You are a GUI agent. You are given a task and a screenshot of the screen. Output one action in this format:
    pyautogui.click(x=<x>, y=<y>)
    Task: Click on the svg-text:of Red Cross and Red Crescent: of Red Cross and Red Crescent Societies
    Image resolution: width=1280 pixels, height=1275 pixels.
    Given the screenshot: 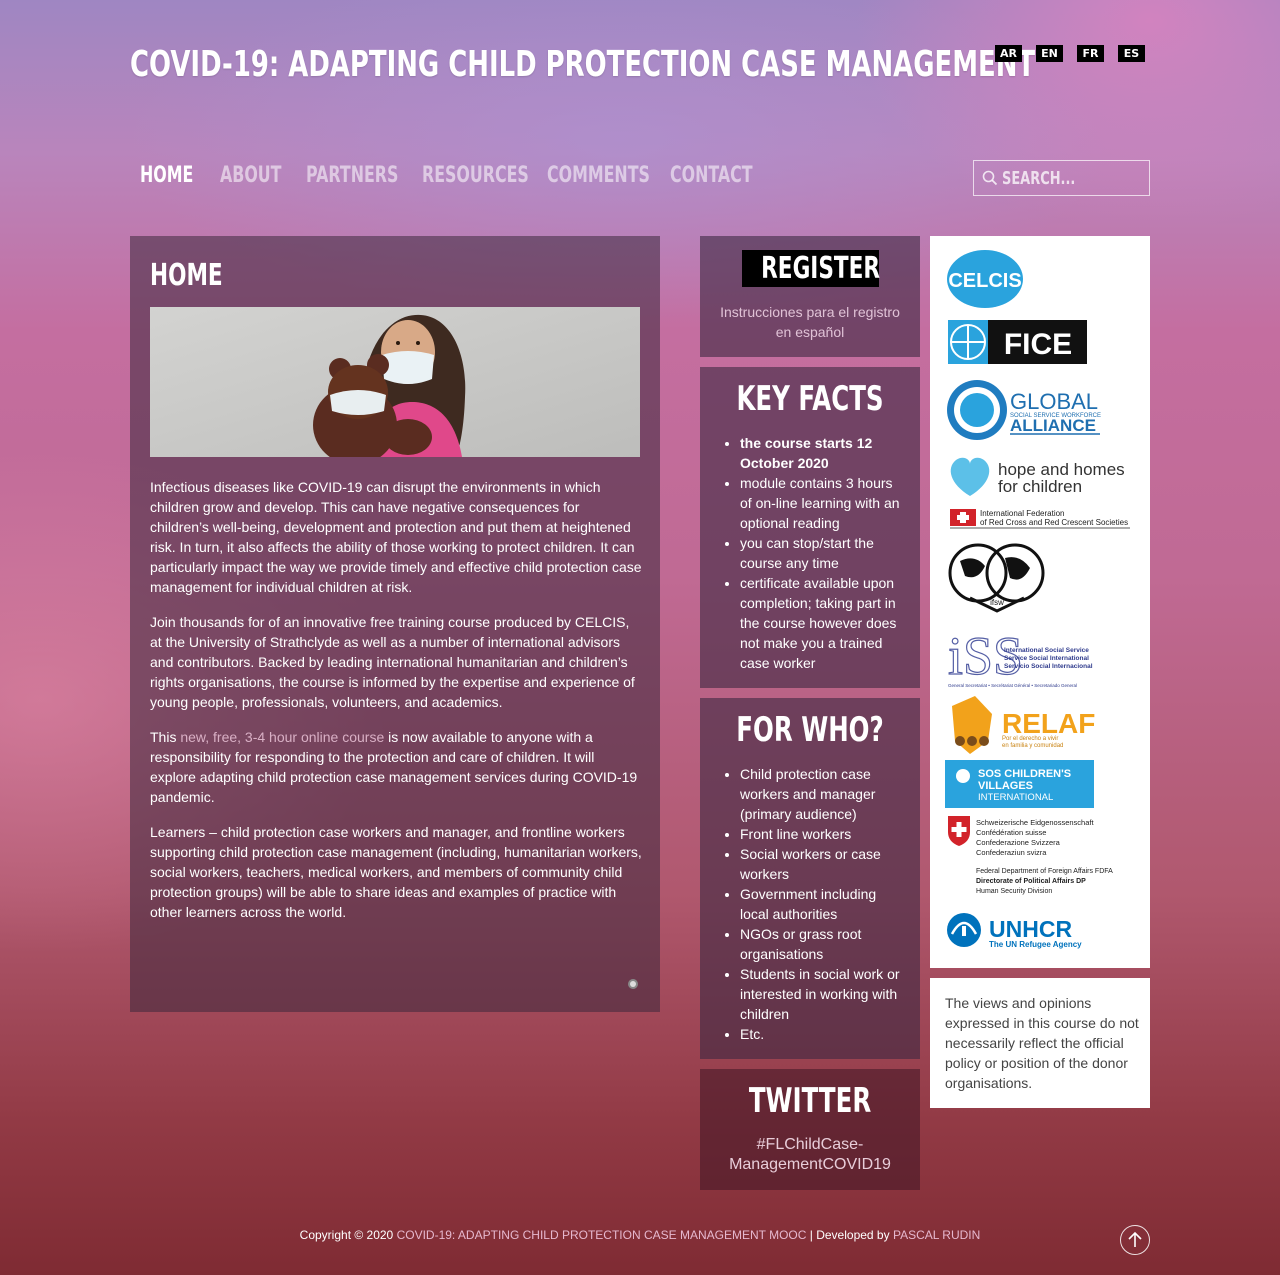 What is the action you would take?
    pyautogui.click(x=1054, y=522)
    